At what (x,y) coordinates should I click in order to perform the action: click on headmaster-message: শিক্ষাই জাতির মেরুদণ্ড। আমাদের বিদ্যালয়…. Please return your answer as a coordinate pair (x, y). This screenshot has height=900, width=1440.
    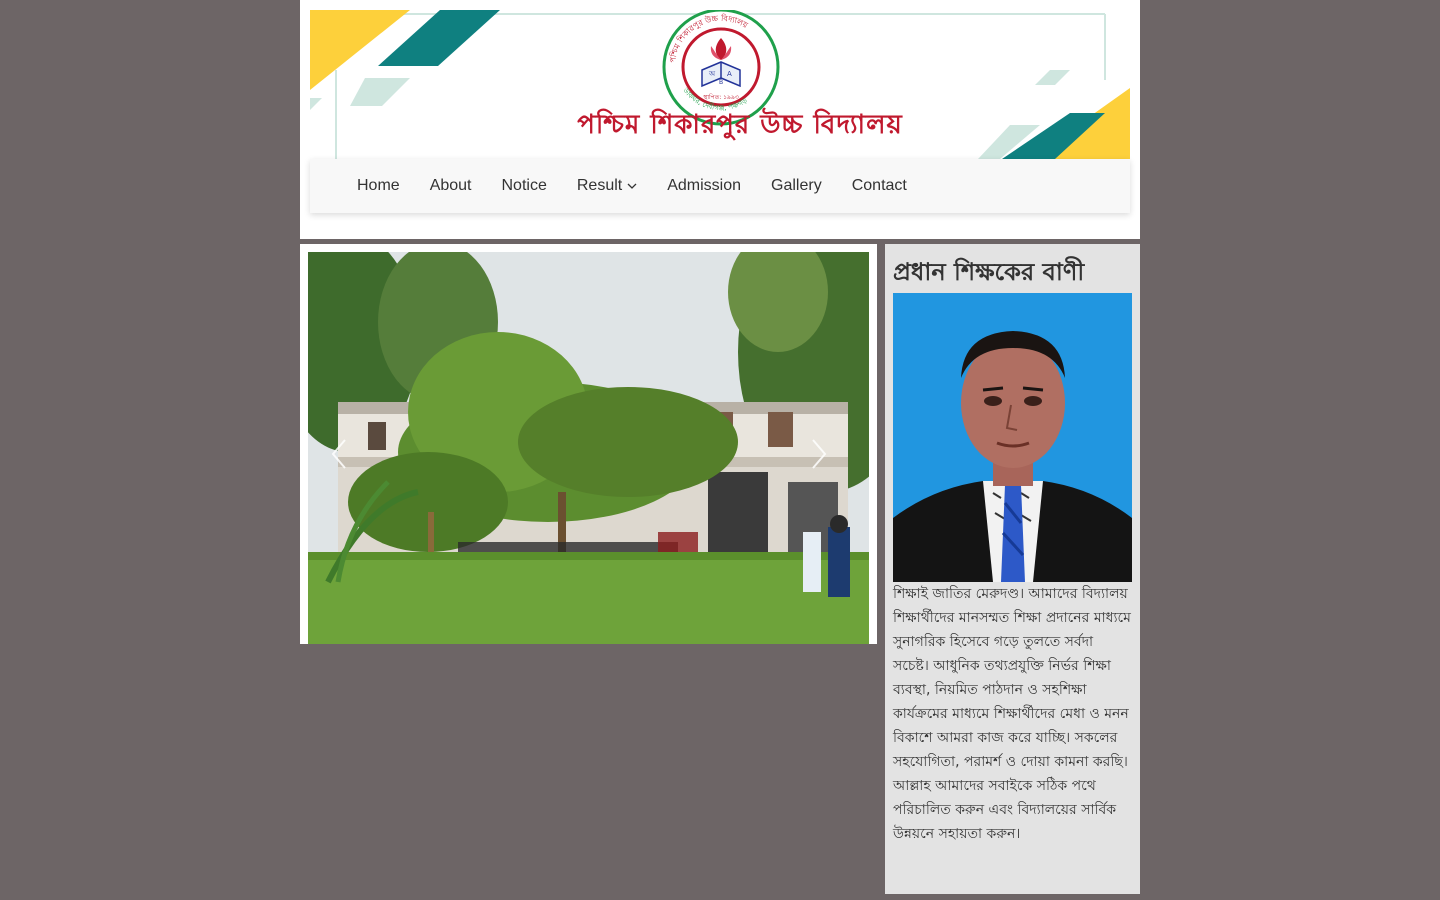
    Looking at the image, I should click on (1012, 714).